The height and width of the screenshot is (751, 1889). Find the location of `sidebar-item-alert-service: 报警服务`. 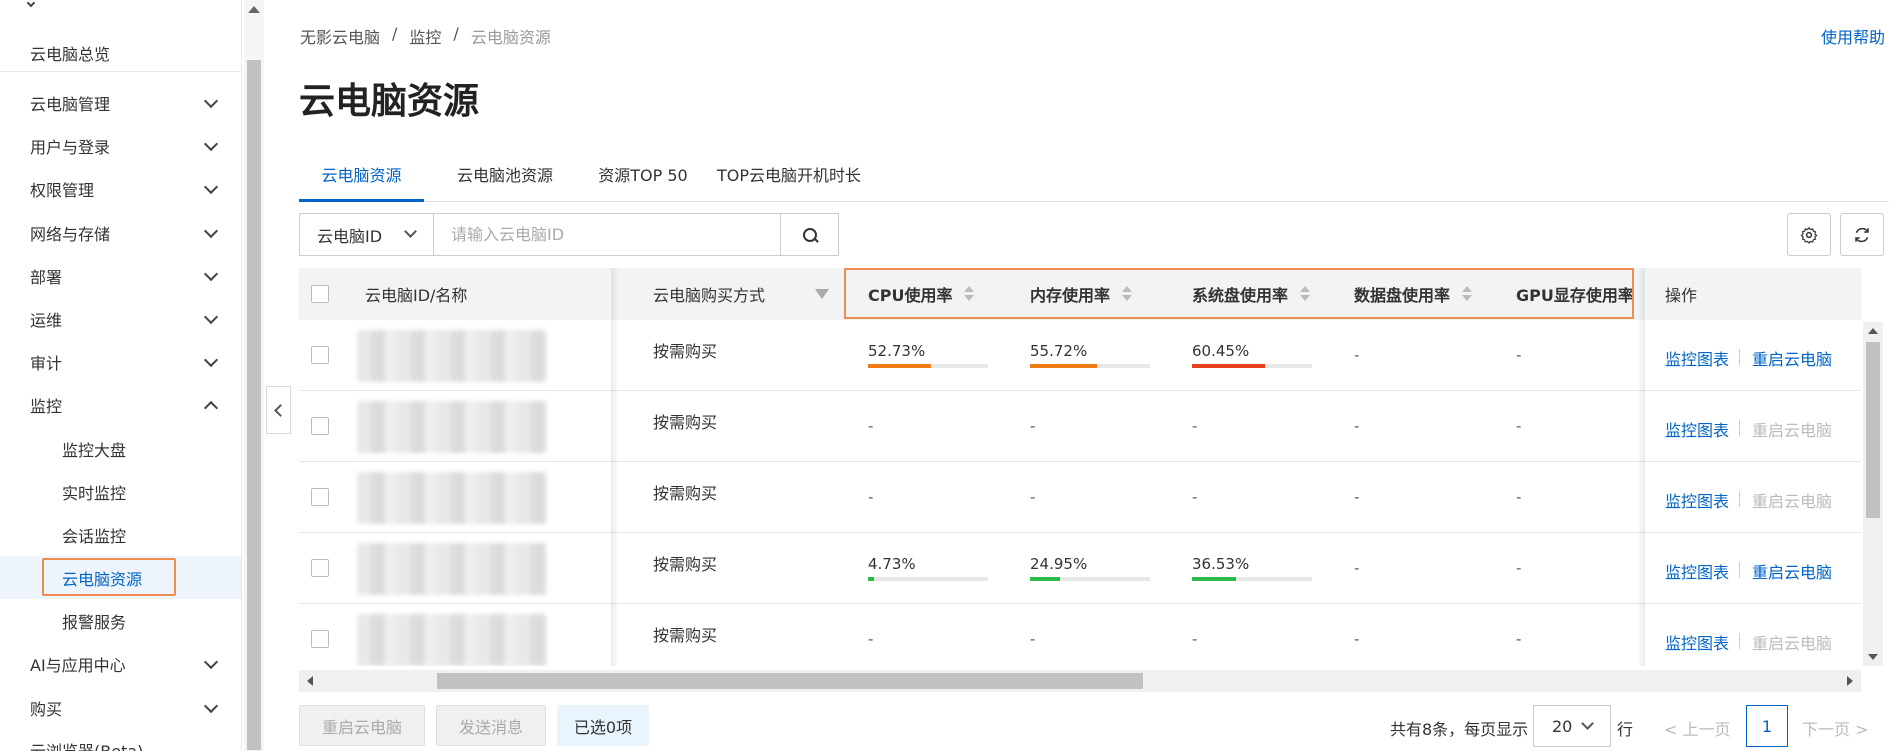

sidebar-item-alert-service: 报警服务 is located at coordinates (120, 620).